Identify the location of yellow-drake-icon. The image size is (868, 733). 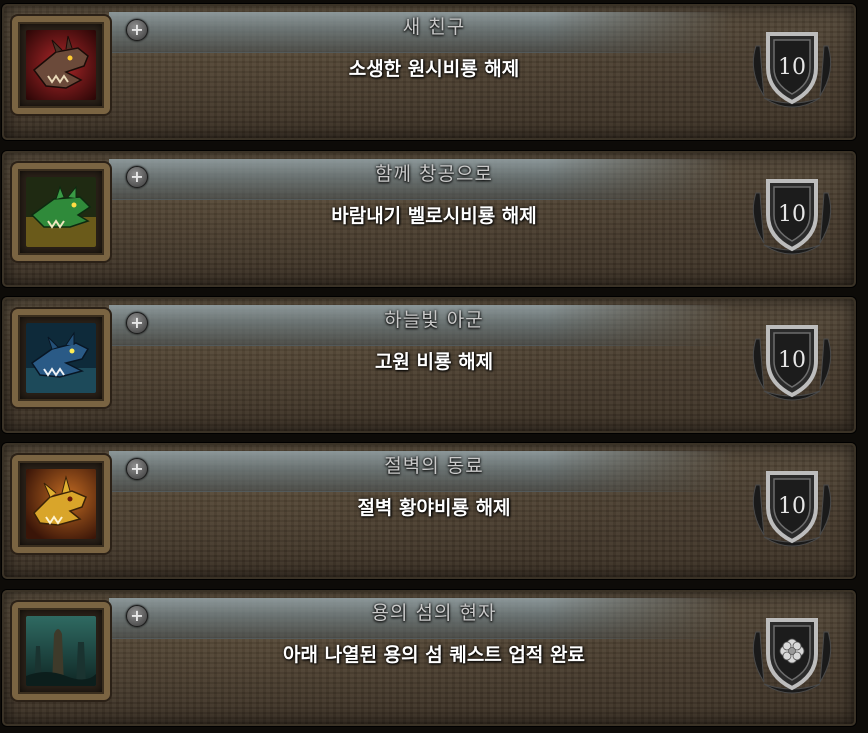
(61, 504).